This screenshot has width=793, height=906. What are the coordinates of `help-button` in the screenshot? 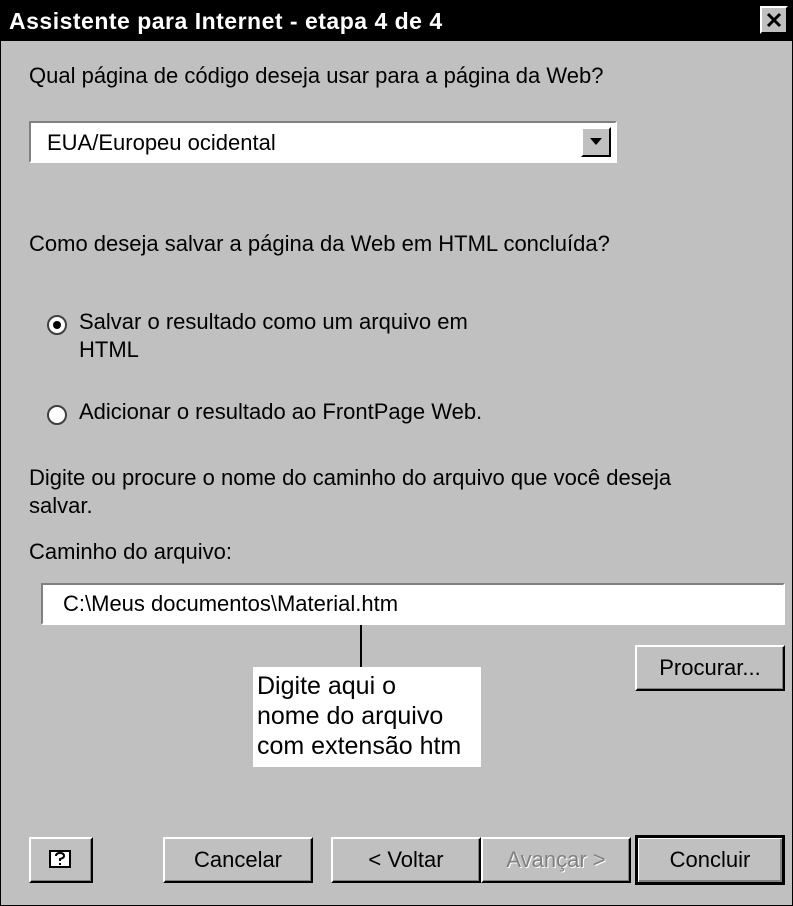 It's located at (61, 860).